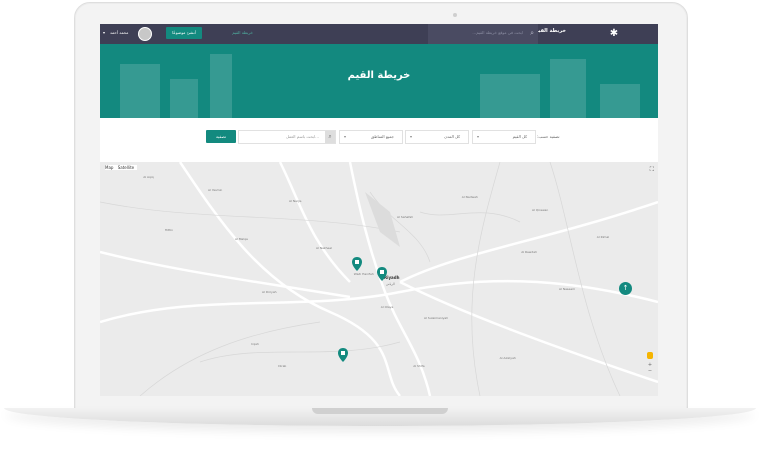 The height and width of the screenshot is (450, 760). I want to click on place-label: Hittin, so click(168, 230).